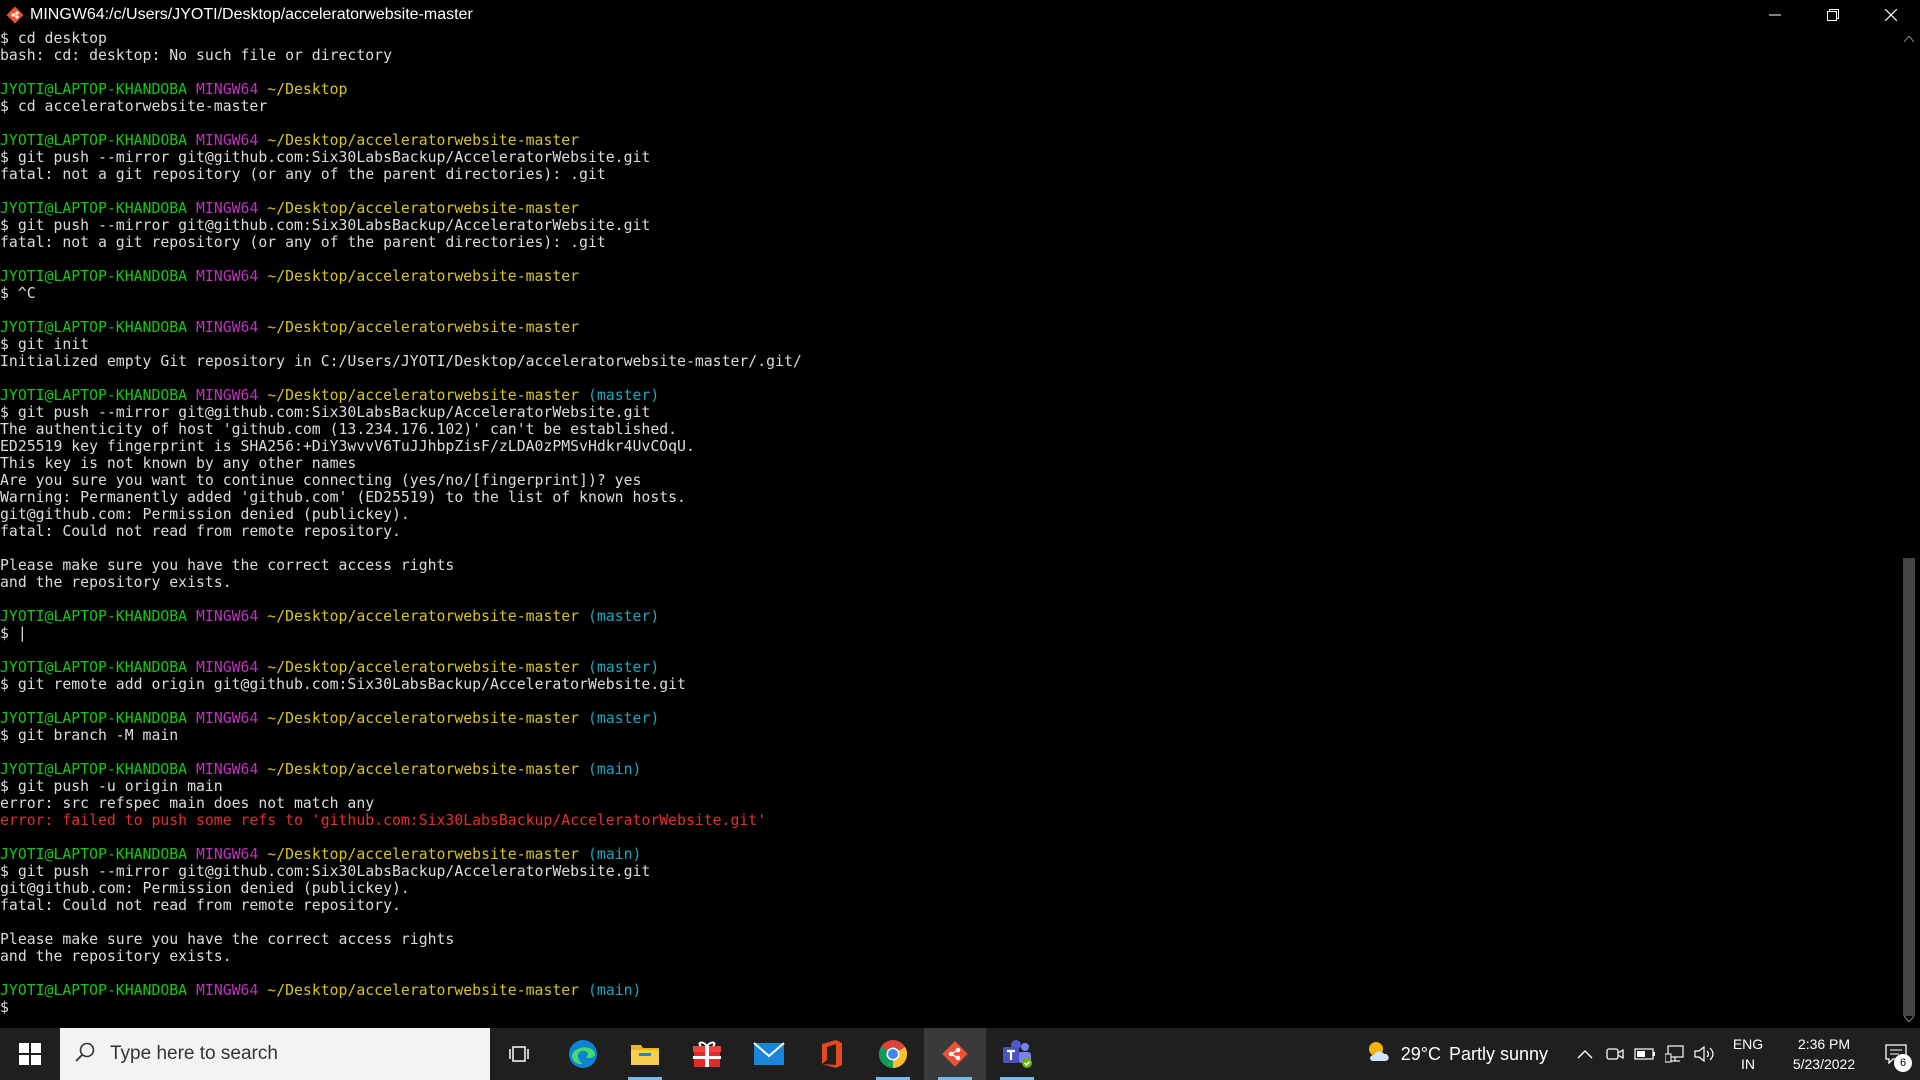 This screenshot has width=1920, height=1080. What do you see at coordinates (949, 106) in the screenshot?
I see `terminal-line: $ cd acceleratorwebsite-master` at bounding box center [949, 106].